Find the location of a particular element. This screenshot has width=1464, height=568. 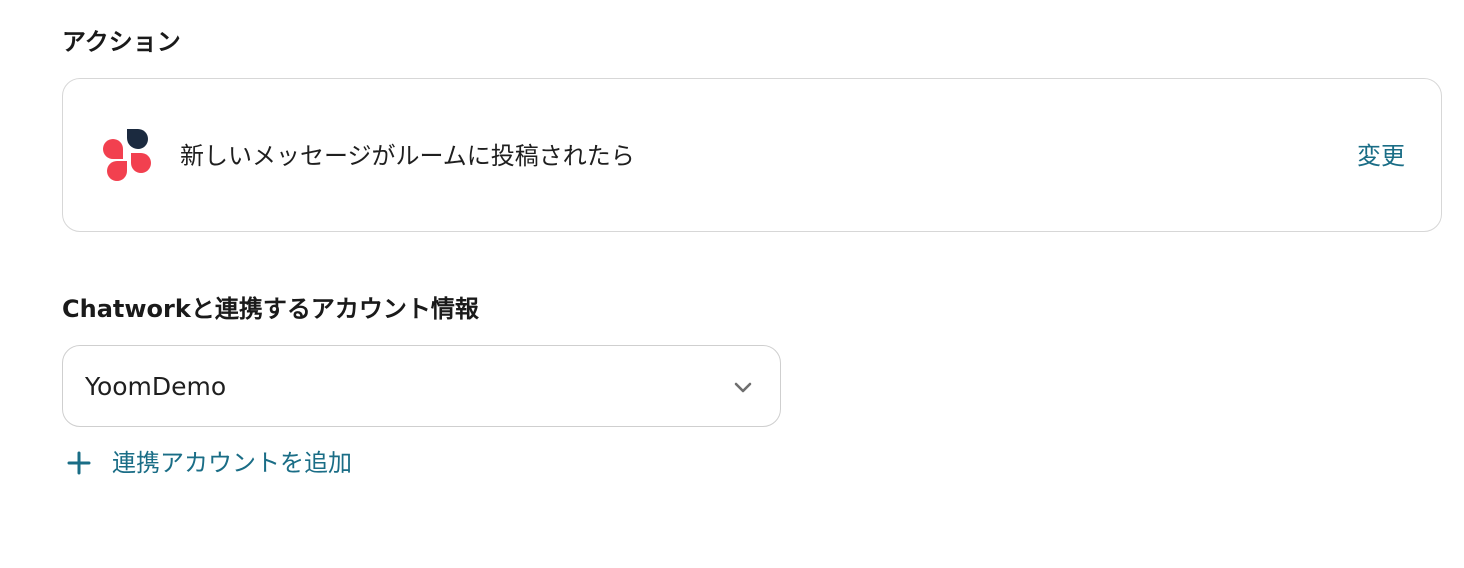

add-account-label: 連携アカウントを追加 is located at coordinates (232, 463).